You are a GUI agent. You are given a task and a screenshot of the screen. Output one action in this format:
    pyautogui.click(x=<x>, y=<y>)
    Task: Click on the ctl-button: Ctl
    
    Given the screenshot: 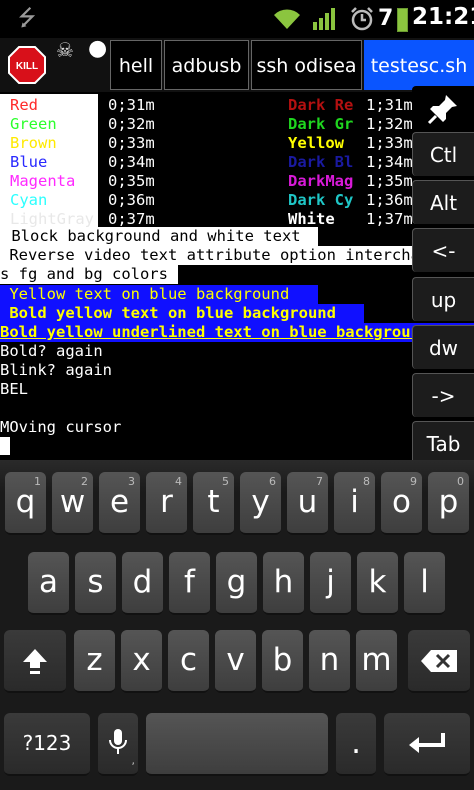 What is the action you would take?
    pyautogui.click(x=443, y=154)
    